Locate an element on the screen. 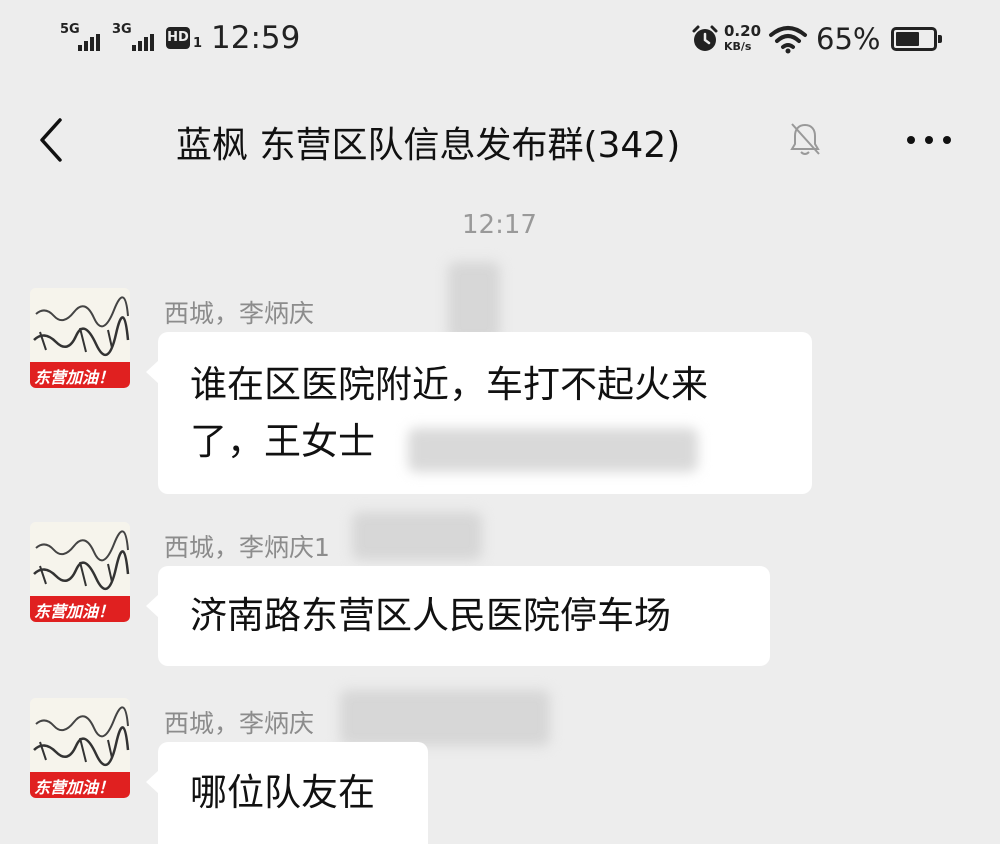 The image size is (1000, 844). message-bubble: 济南路东营区人民医院停车场 is located at coordinates (458, 616).